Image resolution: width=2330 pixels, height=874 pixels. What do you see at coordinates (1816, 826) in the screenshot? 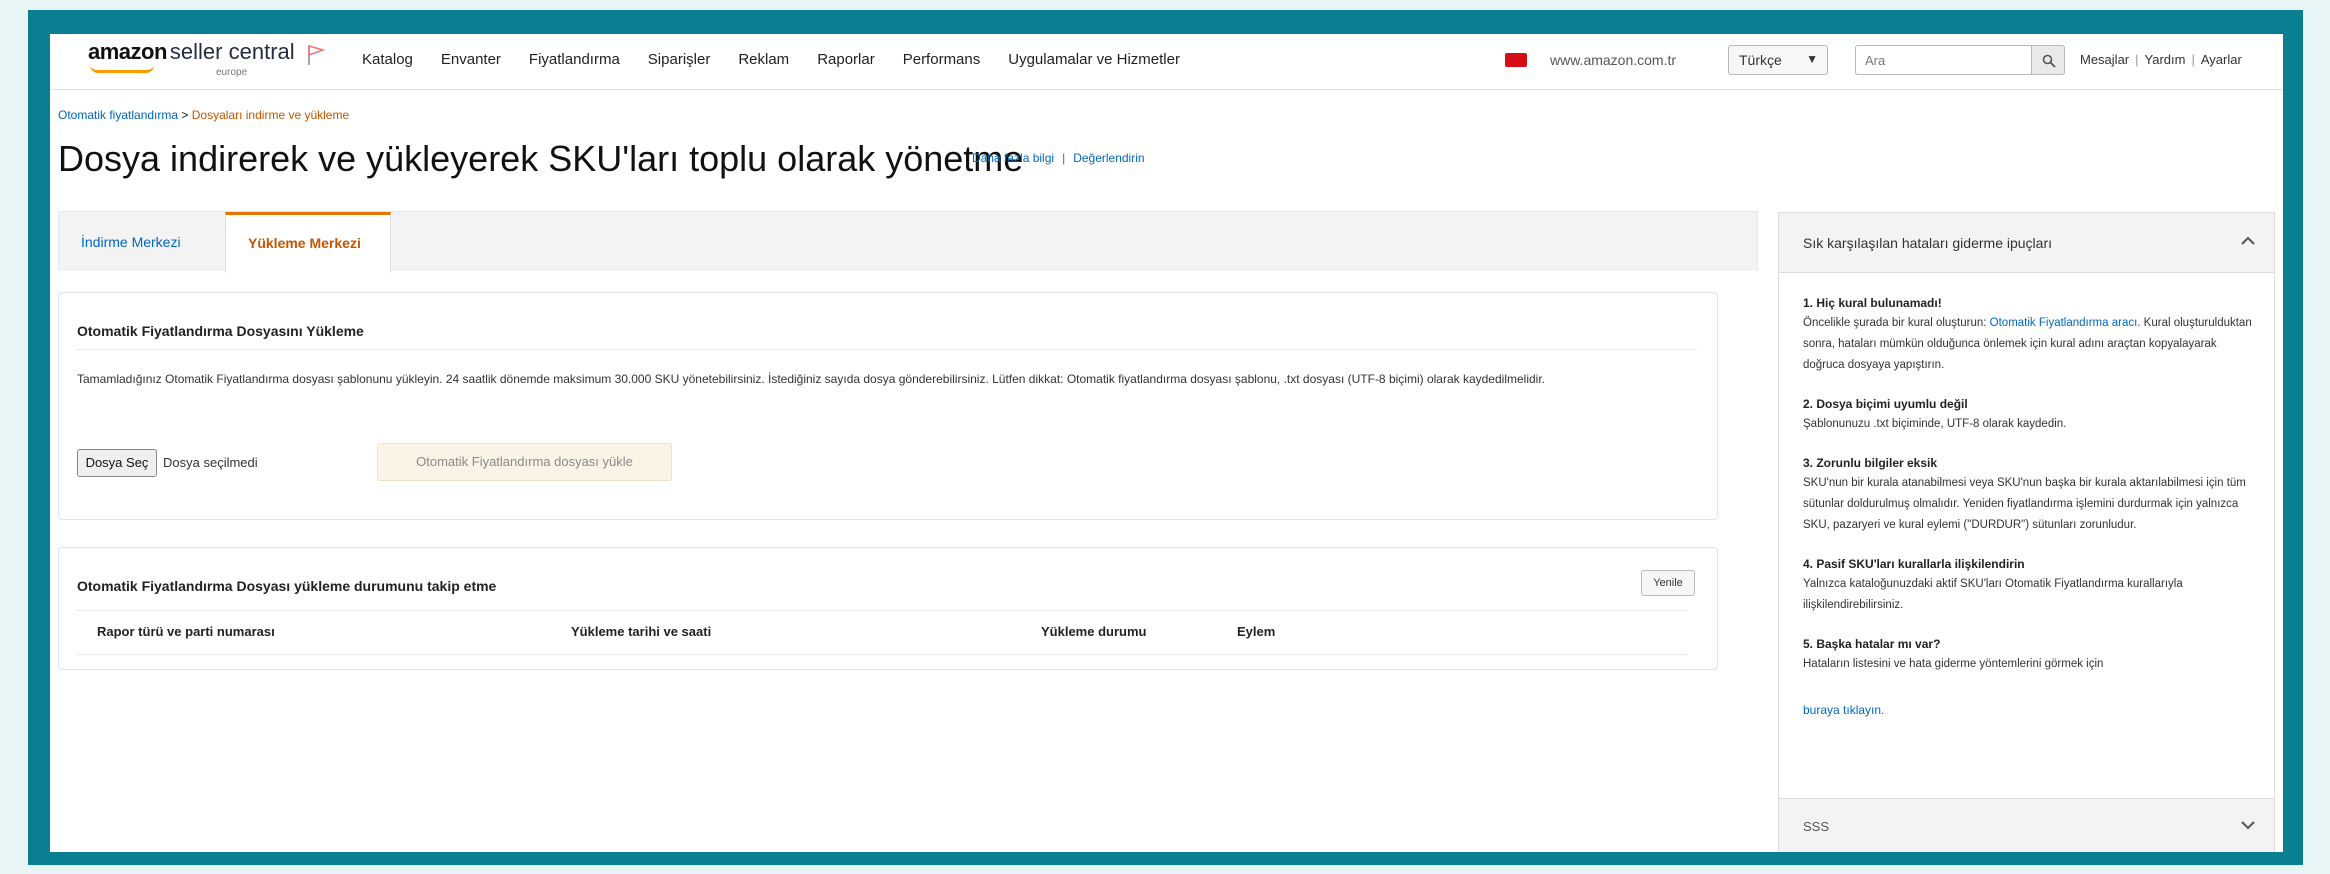
I see `faq-title: SSS` at bounding box center [1816, 826].